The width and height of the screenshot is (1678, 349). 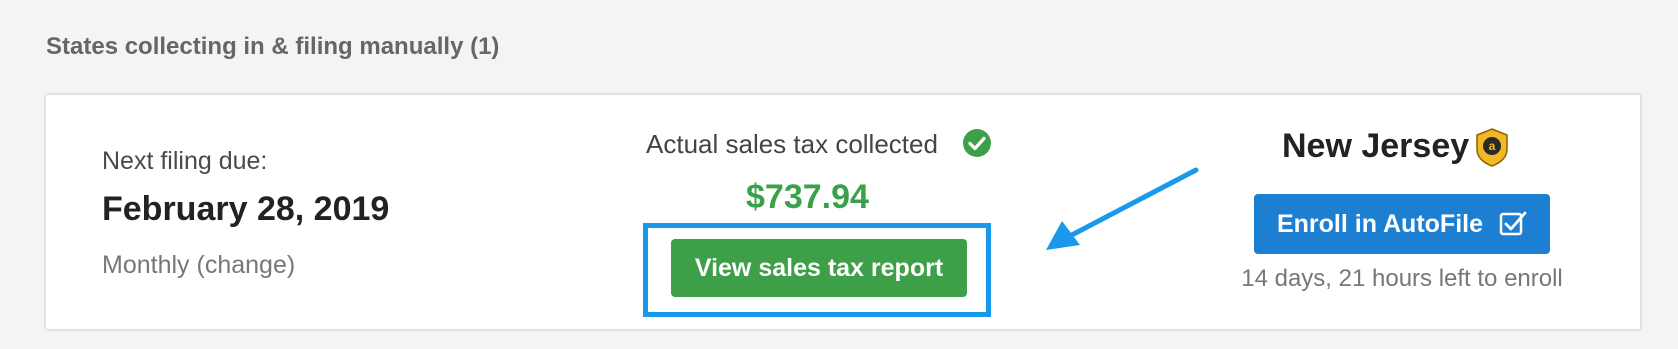 I want to click on svg-text: a, so click(x=1492, y=146).